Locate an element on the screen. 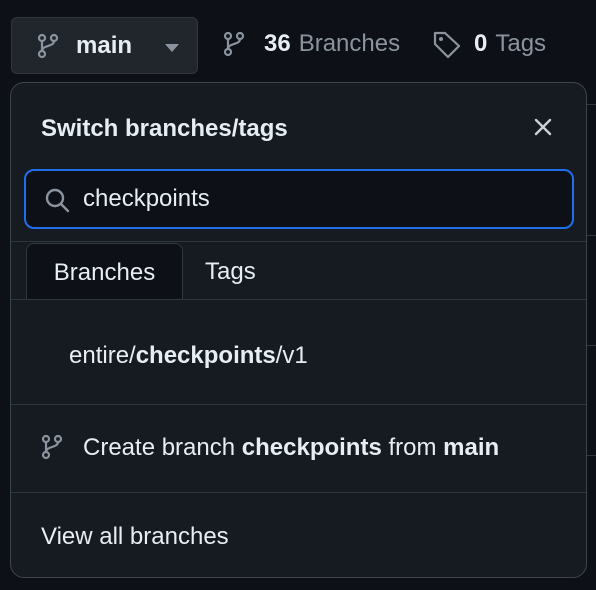 The width and height of the screenshot is (596, 590). branch-search-input is located at coordinates (318, 199).